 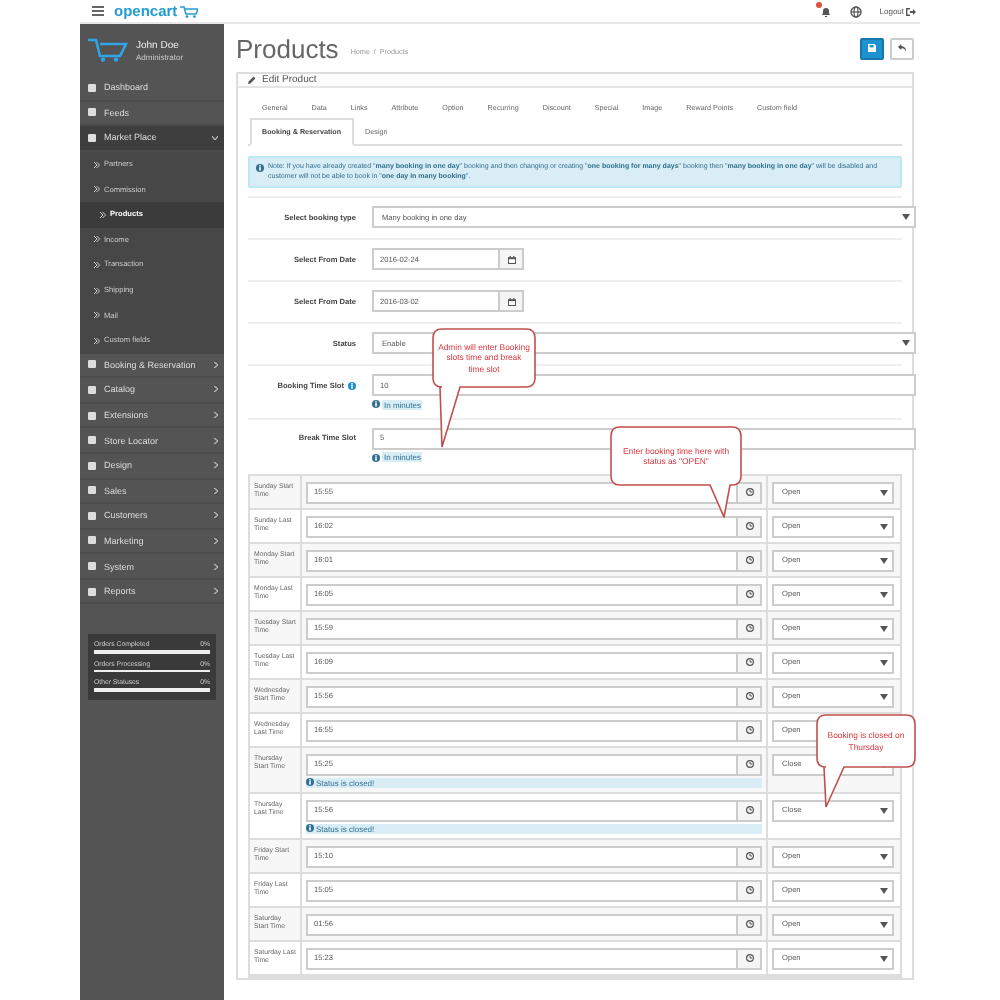 What do you see at coordinates (911, 11) in the screenshot?
I see `exit-icon` at bounding box center [911, 11].